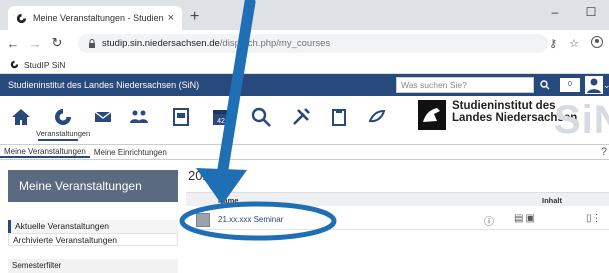  I want to click on active-nav-indicator, so click(58, 140).